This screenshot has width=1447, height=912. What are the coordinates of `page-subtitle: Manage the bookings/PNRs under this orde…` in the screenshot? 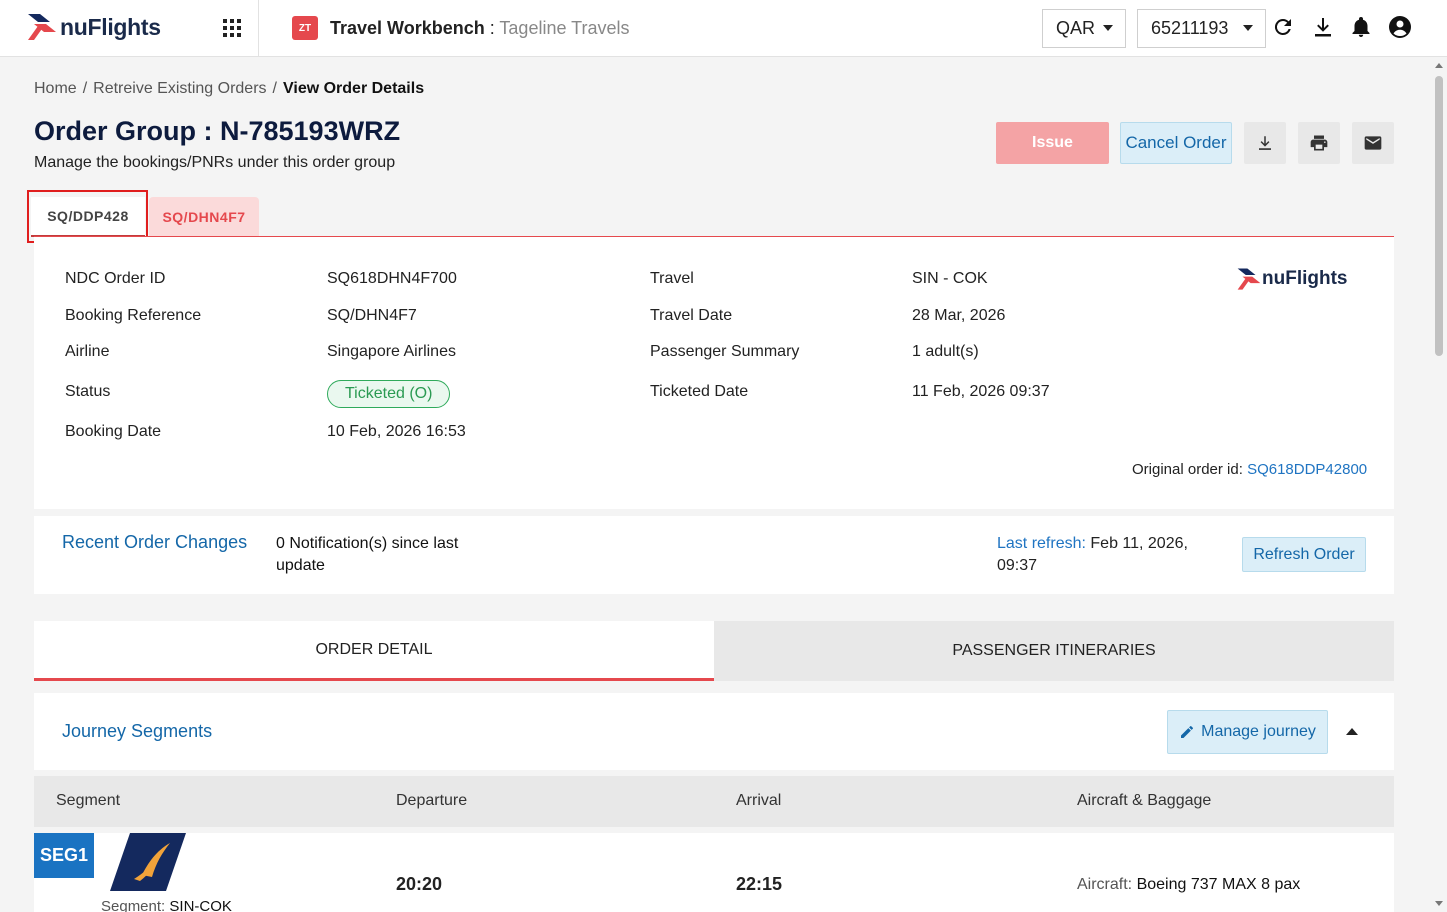 It's located at (215, 162).